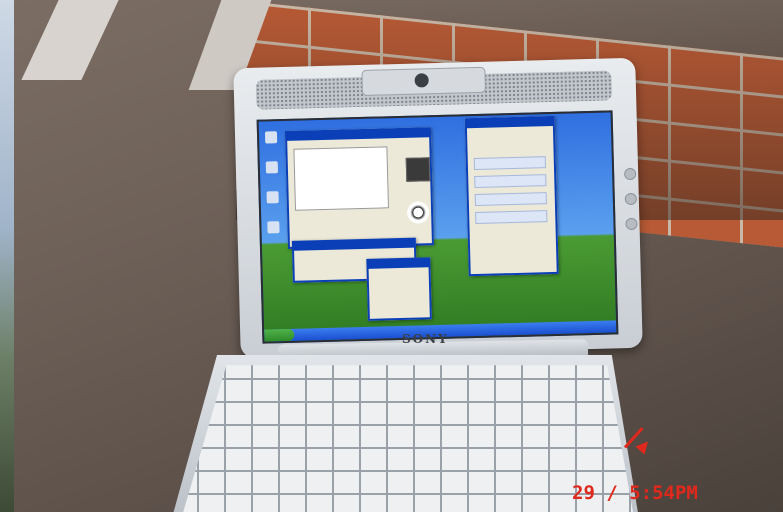 The image size is (783, 512). I want to click on contacts-window, so click(511, 196).